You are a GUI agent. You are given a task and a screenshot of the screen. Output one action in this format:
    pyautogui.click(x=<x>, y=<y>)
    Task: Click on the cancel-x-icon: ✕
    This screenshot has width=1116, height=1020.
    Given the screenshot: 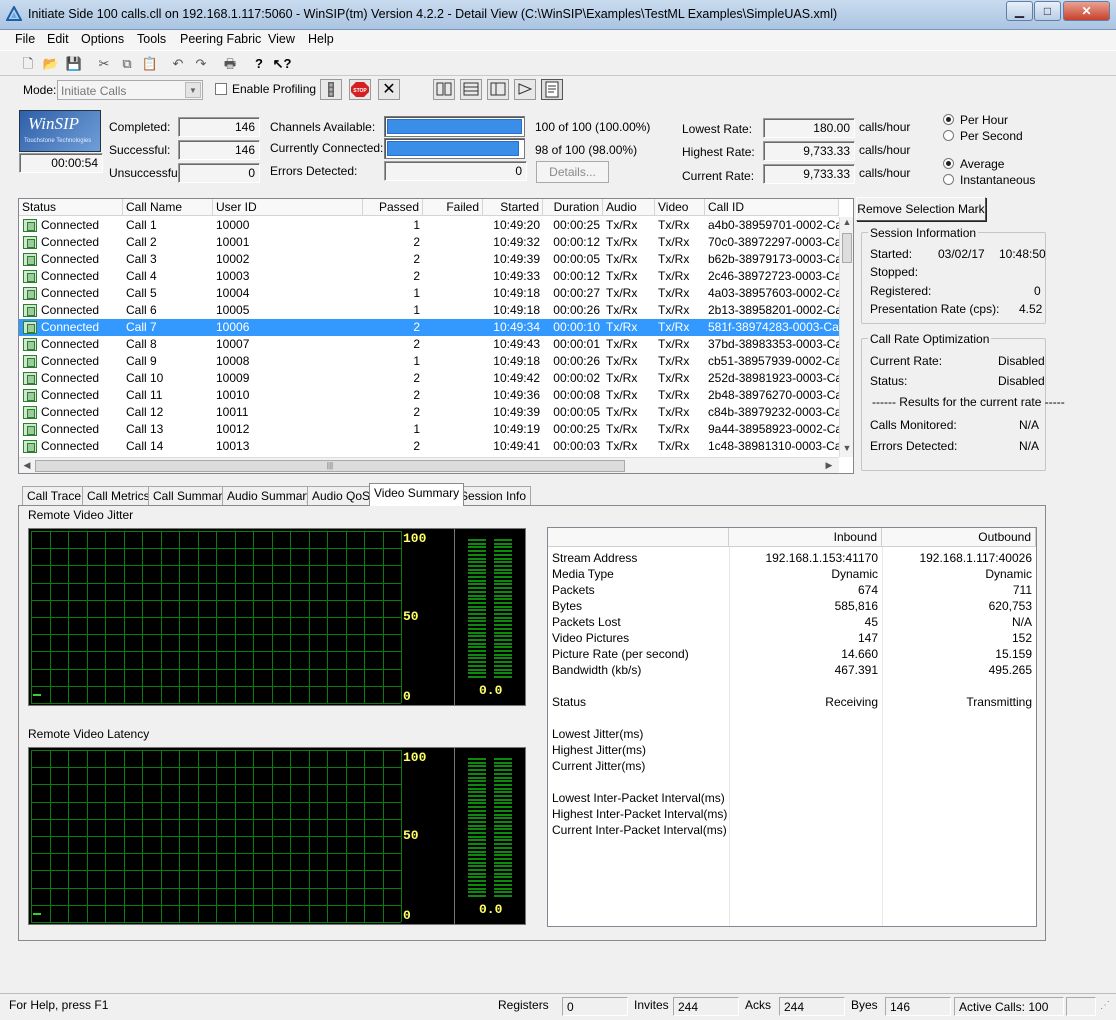 What is the action you would take?
    pyautogui.click(x=389, y=89)
    